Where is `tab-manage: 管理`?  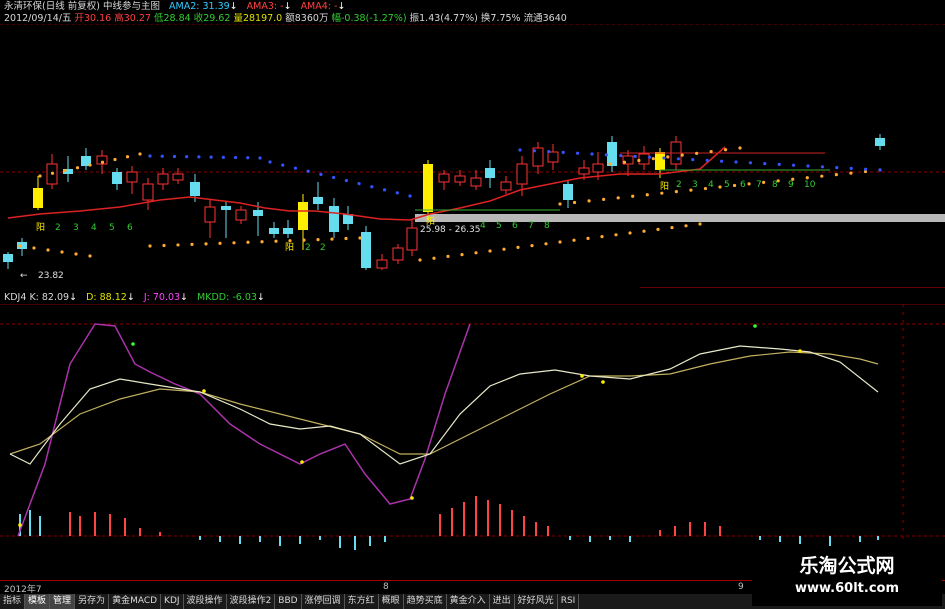 tab-manage: 管理 is located at coordinates (63, 601).